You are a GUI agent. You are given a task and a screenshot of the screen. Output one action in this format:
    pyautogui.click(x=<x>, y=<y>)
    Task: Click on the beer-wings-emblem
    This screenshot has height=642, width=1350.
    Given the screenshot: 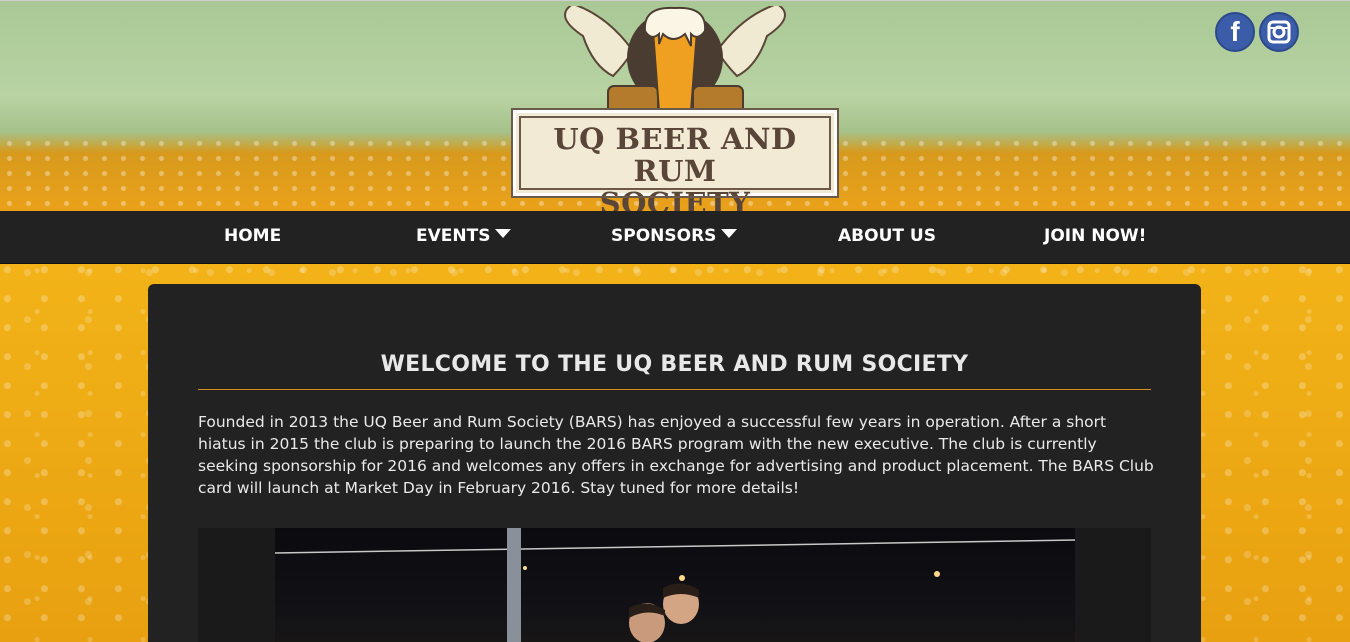 What is the action you would take?
    pyautogui.click(x=675, y=61)
    